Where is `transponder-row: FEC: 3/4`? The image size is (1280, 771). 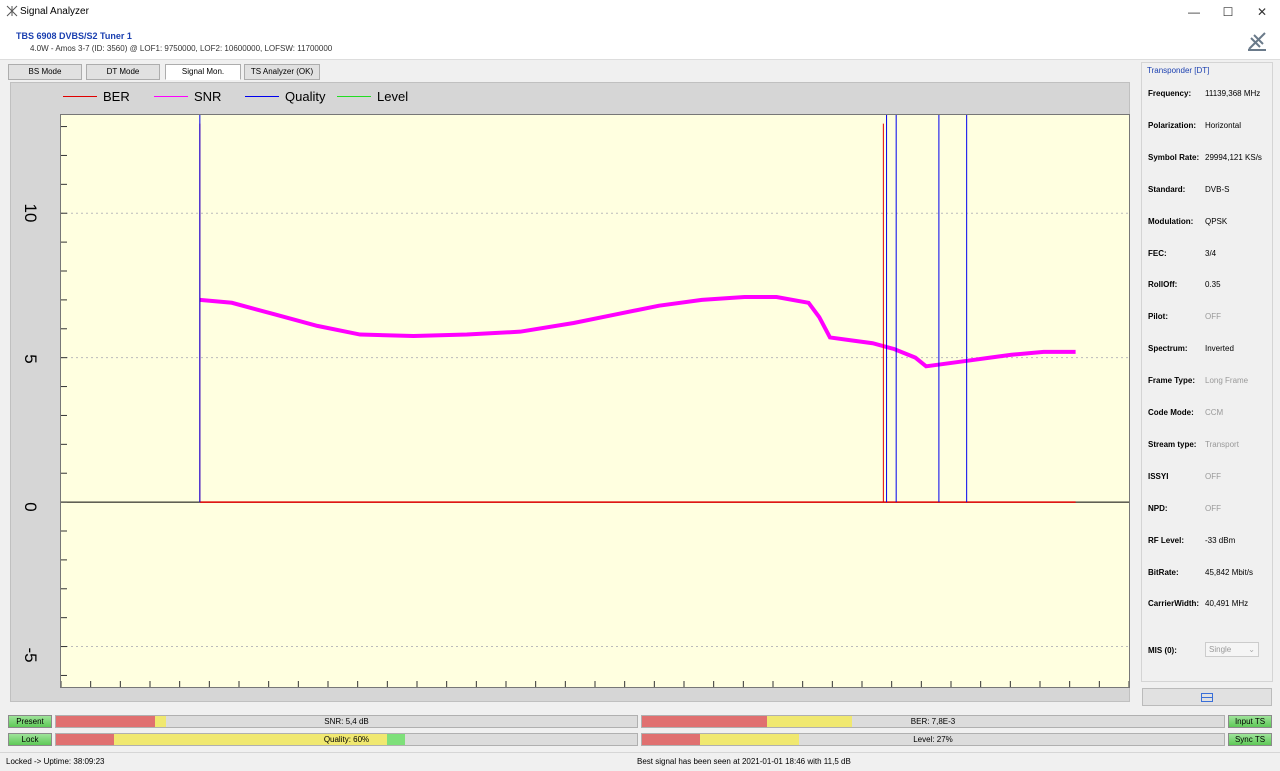 transponder-row: FEC: 3/4 is located at coordinates (1209, 256).